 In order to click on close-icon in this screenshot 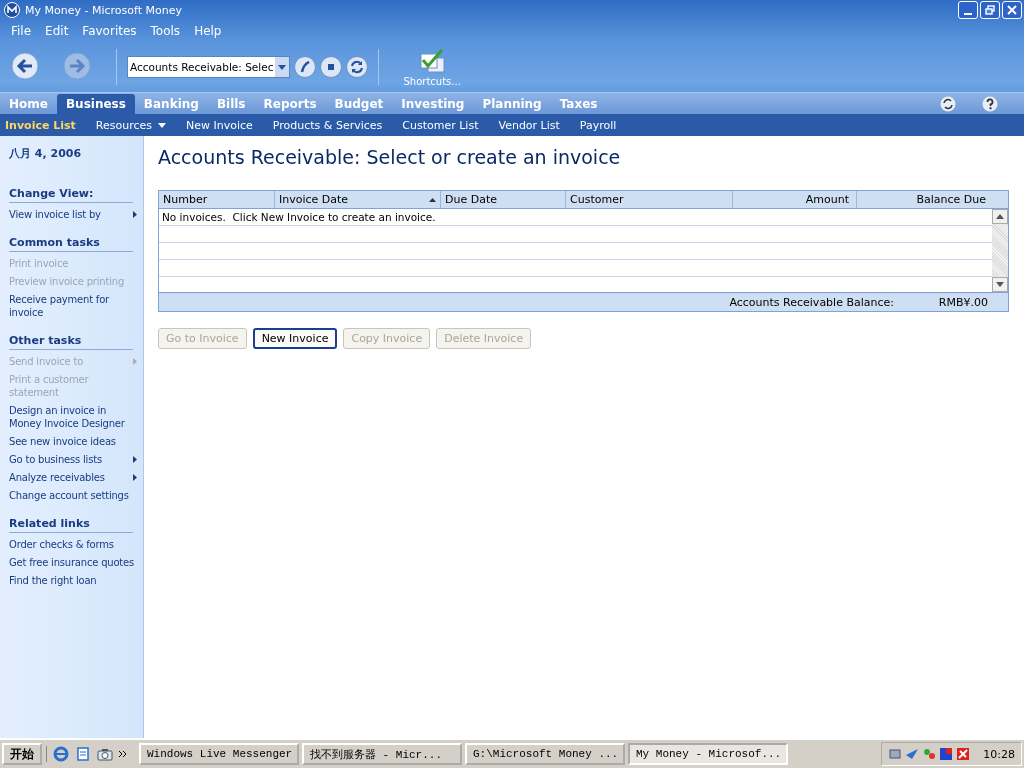, I will do `click(1012, 10)`.